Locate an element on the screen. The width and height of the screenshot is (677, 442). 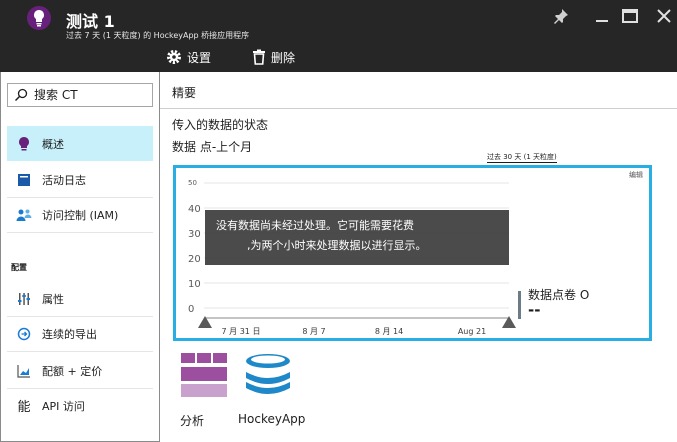
incoming-data-title: 传入的数据的状态 is located at coordinates (220, 125).